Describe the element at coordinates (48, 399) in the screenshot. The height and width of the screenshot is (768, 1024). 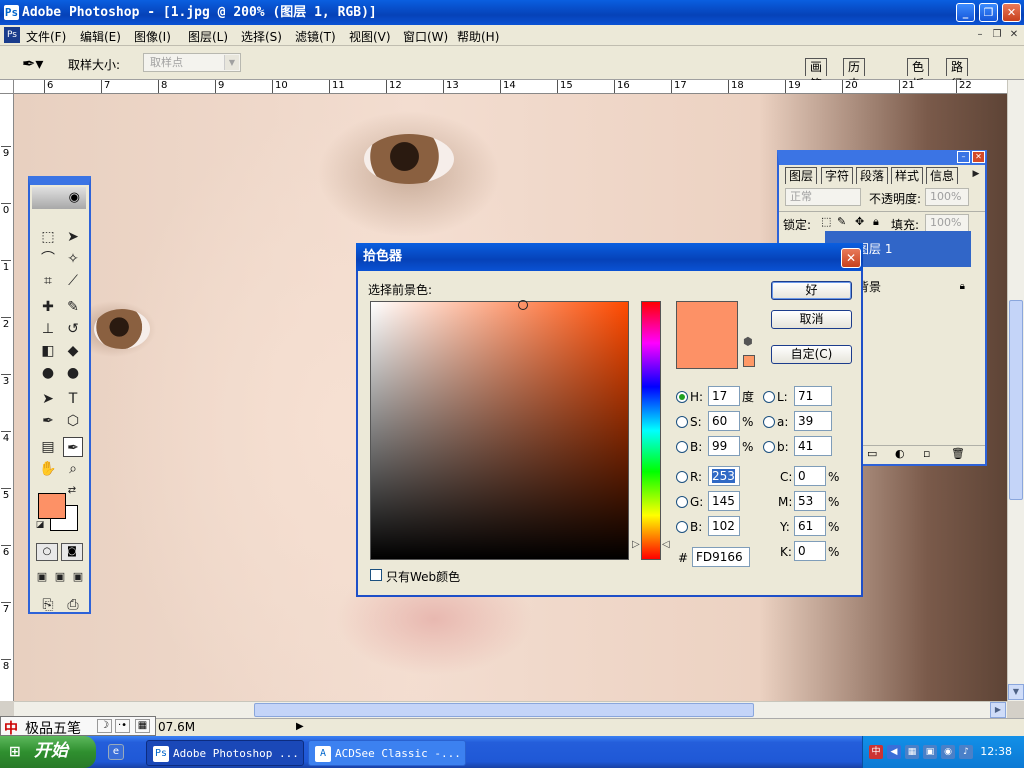
I see `path-select-icon: ➤` at that location.